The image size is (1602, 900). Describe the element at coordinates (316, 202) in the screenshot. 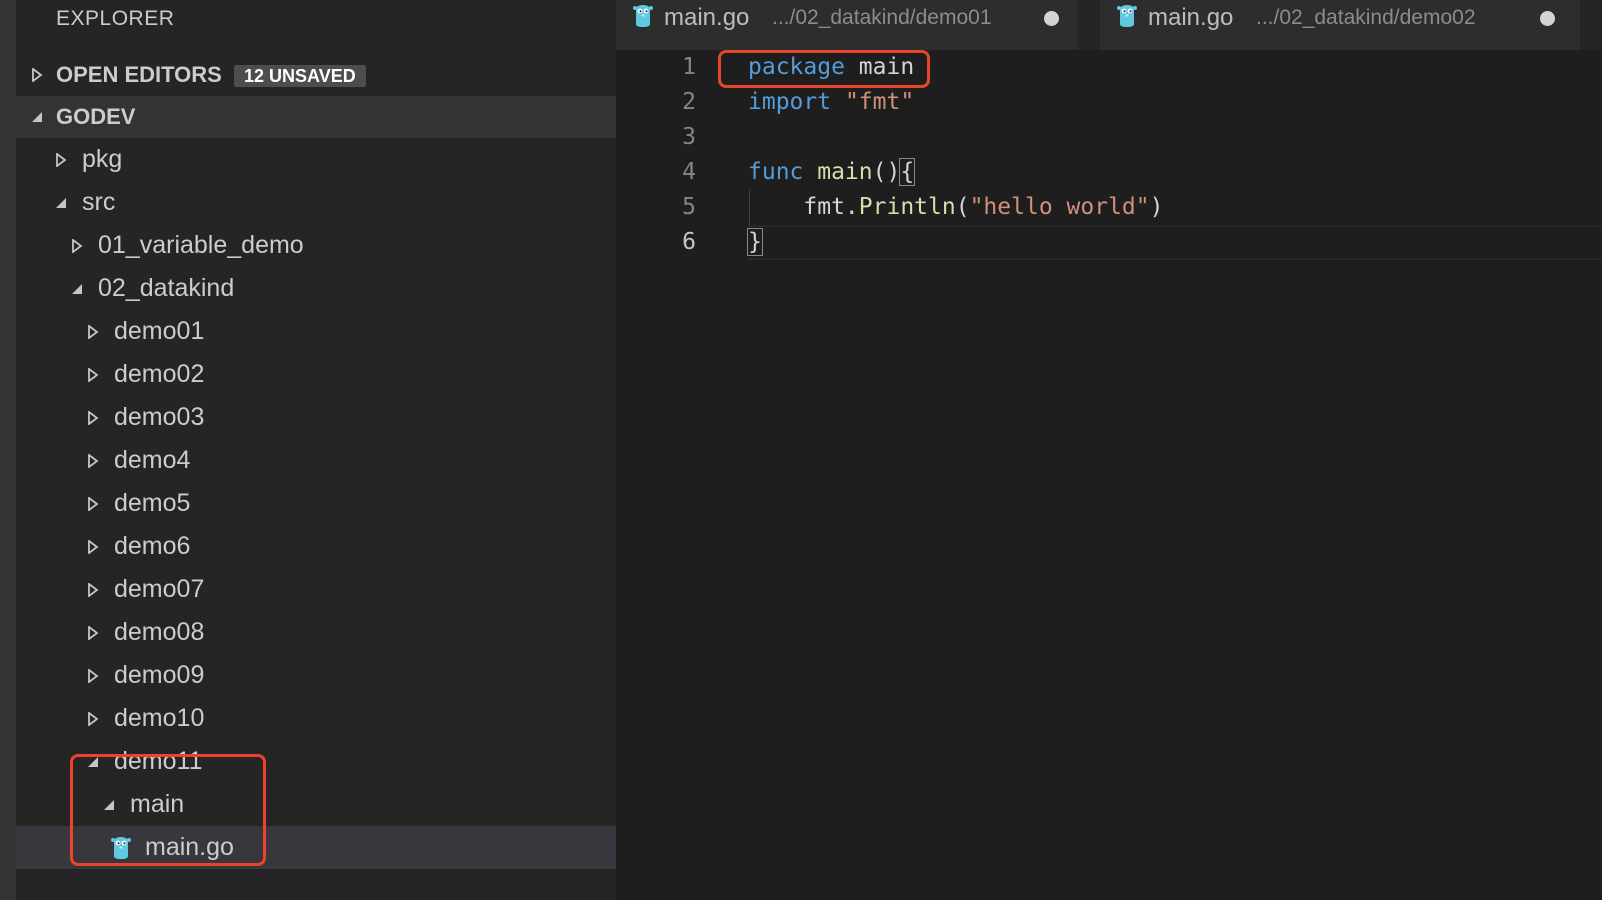

I see `tree-item-src: src` at that location.